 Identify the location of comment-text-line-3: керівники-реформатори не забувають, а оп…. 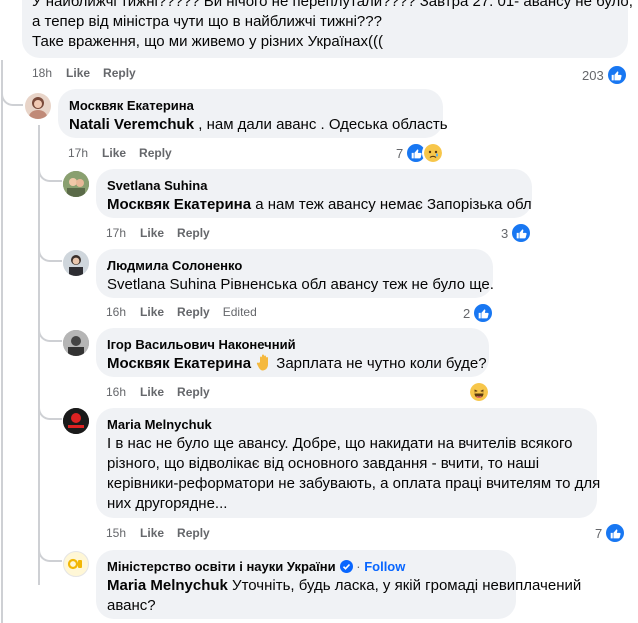
(354, 483).